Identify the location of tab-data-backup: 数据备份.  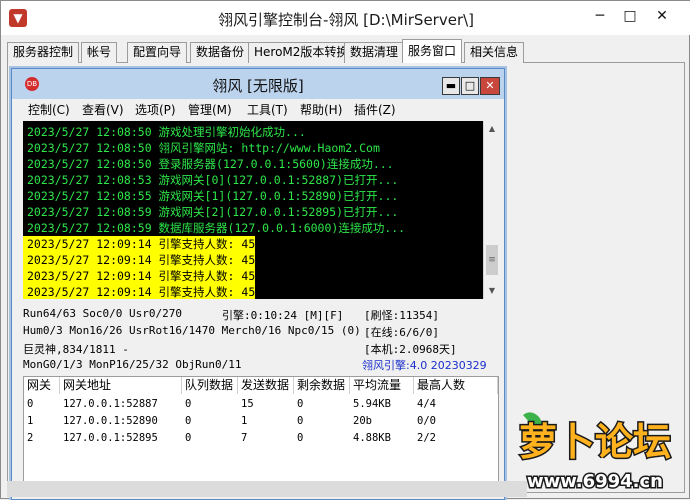
(220, 52).